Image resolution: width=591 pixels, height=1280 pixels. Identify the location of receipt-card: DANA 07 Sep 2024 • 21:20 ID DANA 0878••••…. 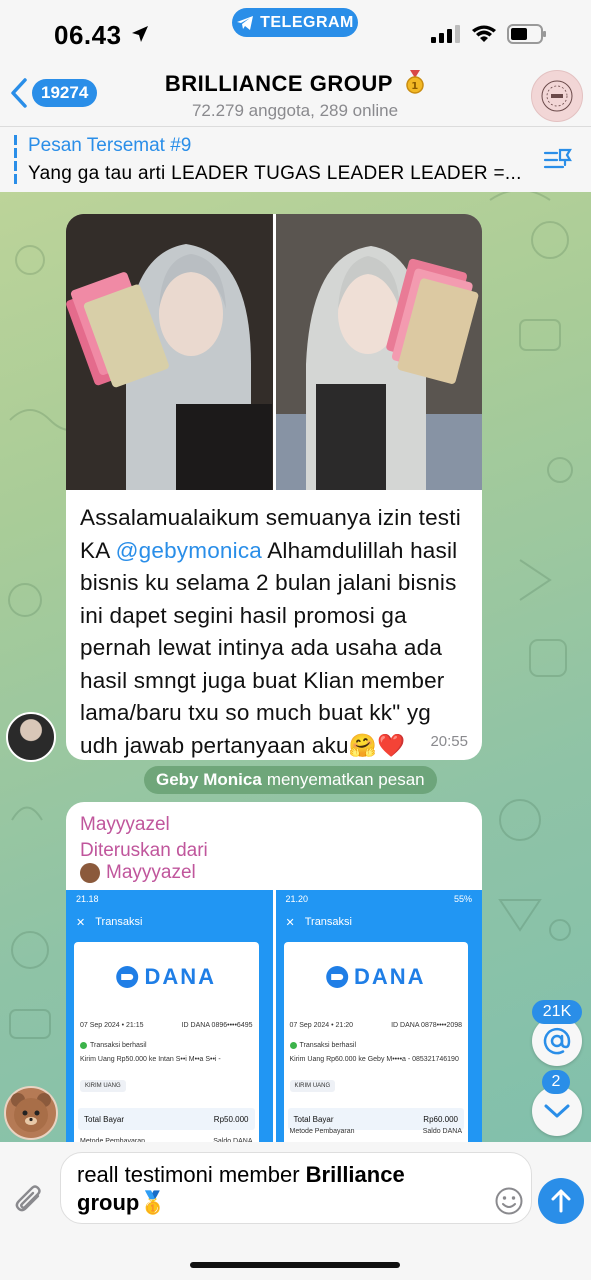
(375, 1052).